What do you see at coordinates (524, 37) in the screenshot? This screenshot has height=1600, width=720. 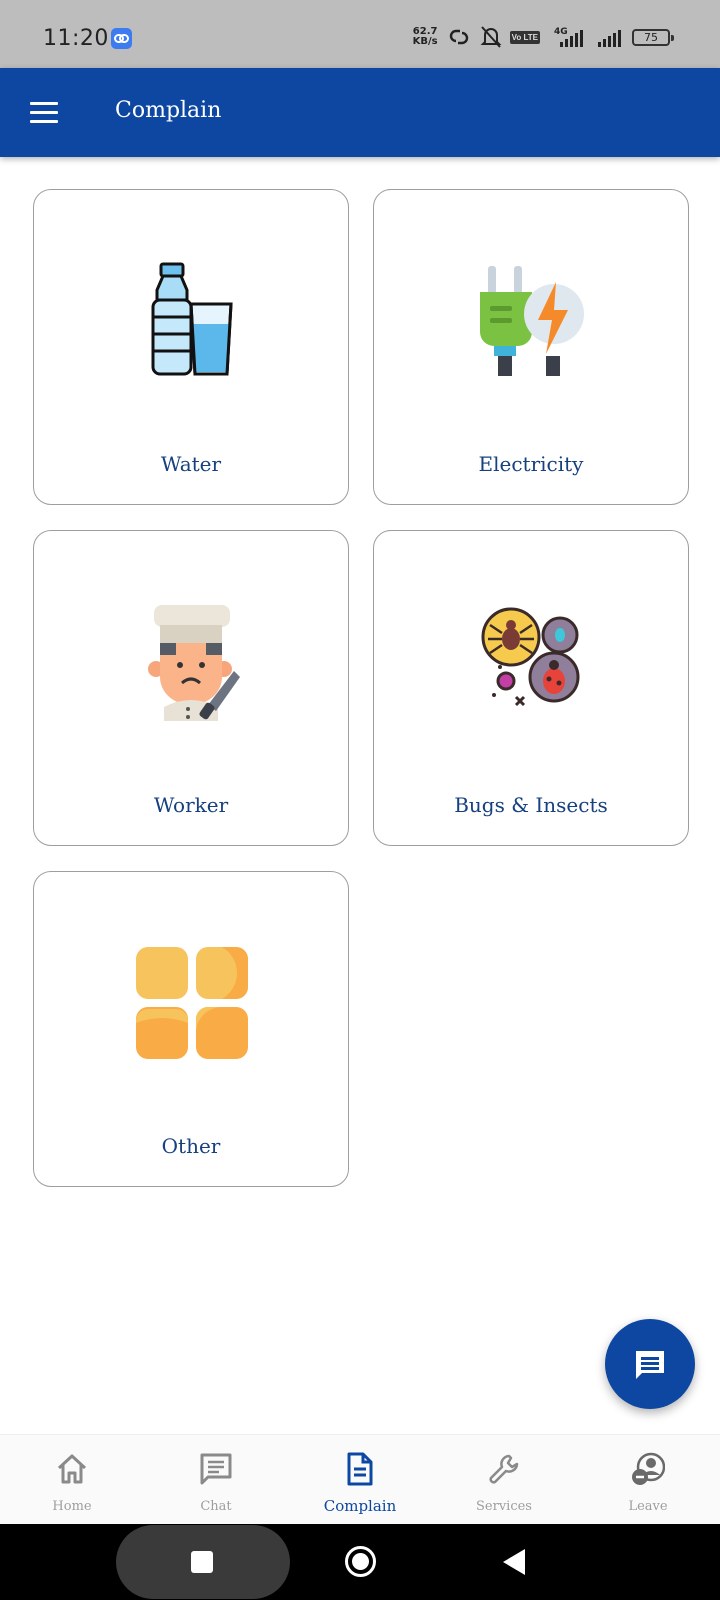 I see `volte-badge: Vo LTE` at bounding box center [524, 37].